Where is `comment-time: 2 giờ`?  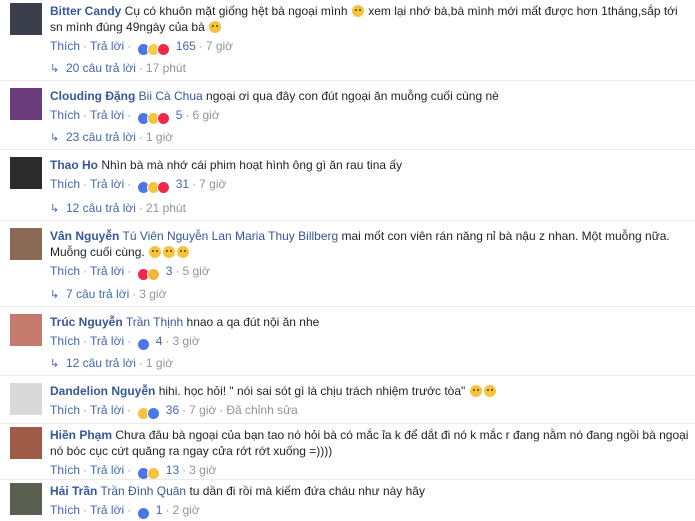
comment-time: 2 giờ is located at coordinates (185, 510).